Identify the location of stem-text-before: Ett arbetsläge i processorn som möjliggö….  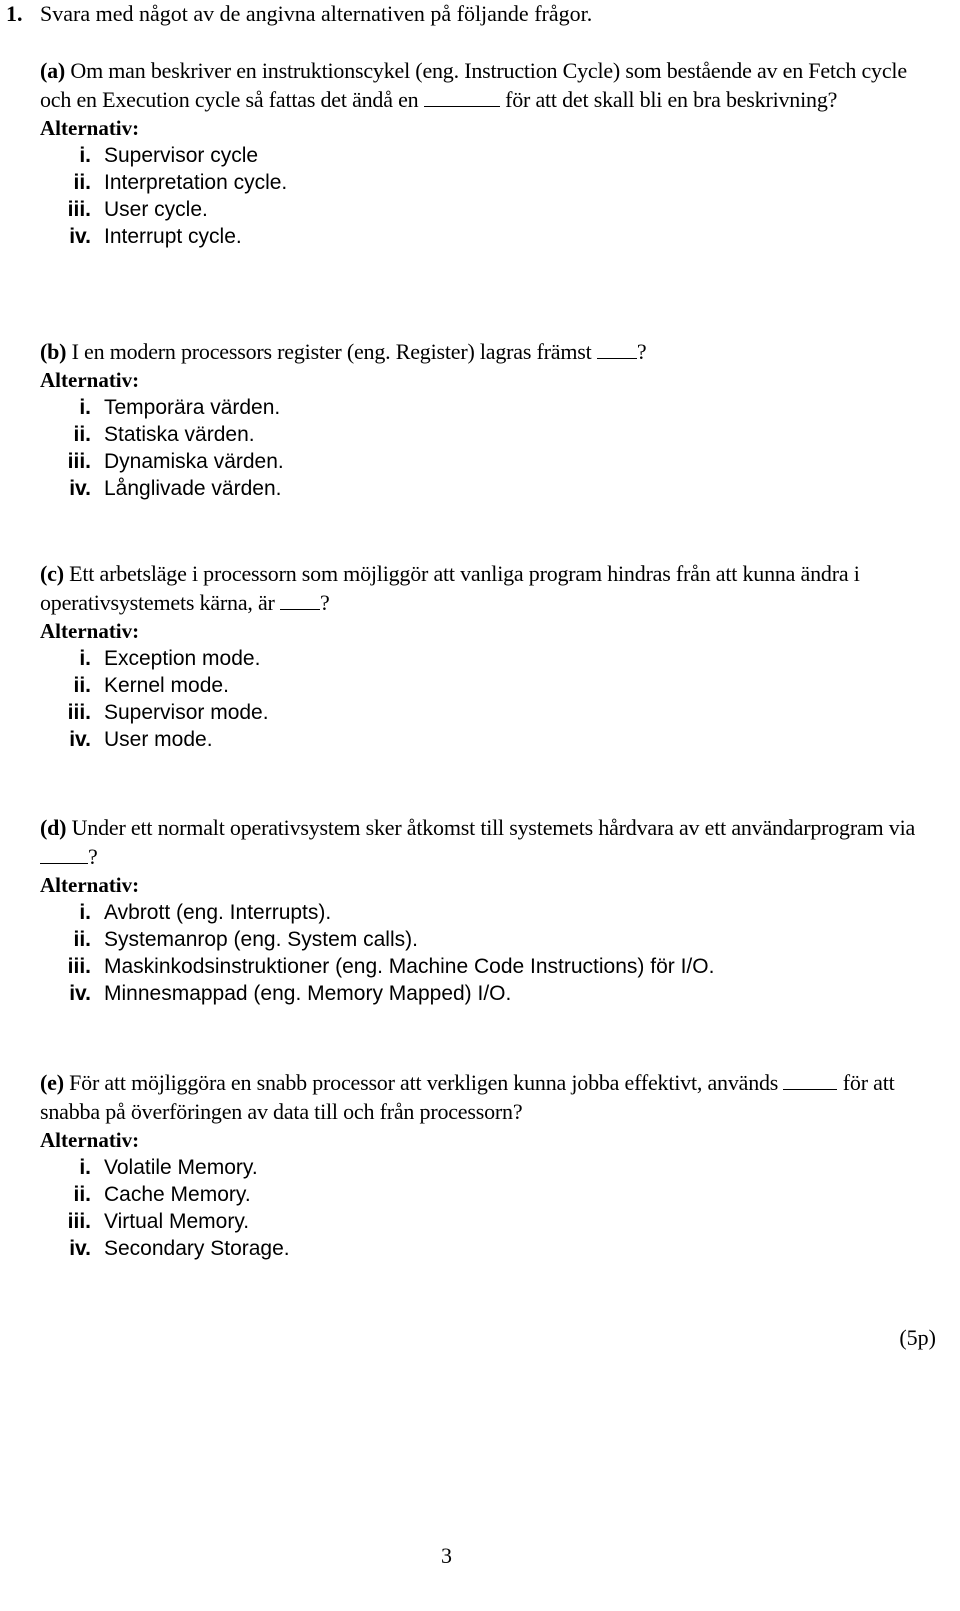
(450, 588).